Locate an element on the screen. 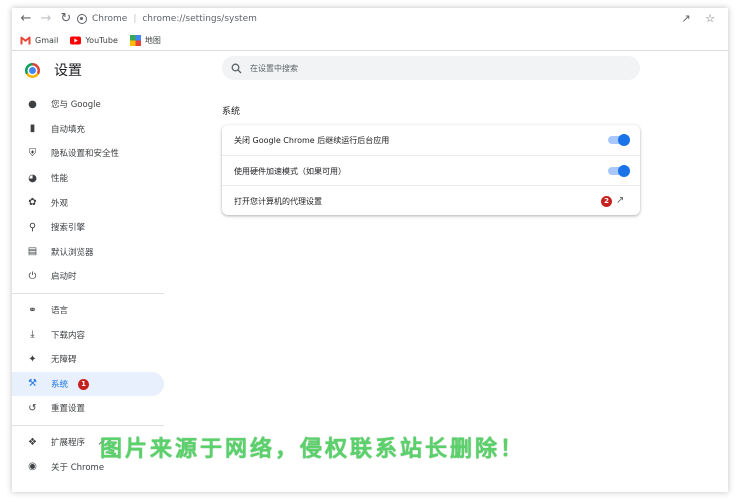 Image resolution: width=740 pixels, height=500 pixels. power-icon: ⏻ is located at coordinates (32, 276).